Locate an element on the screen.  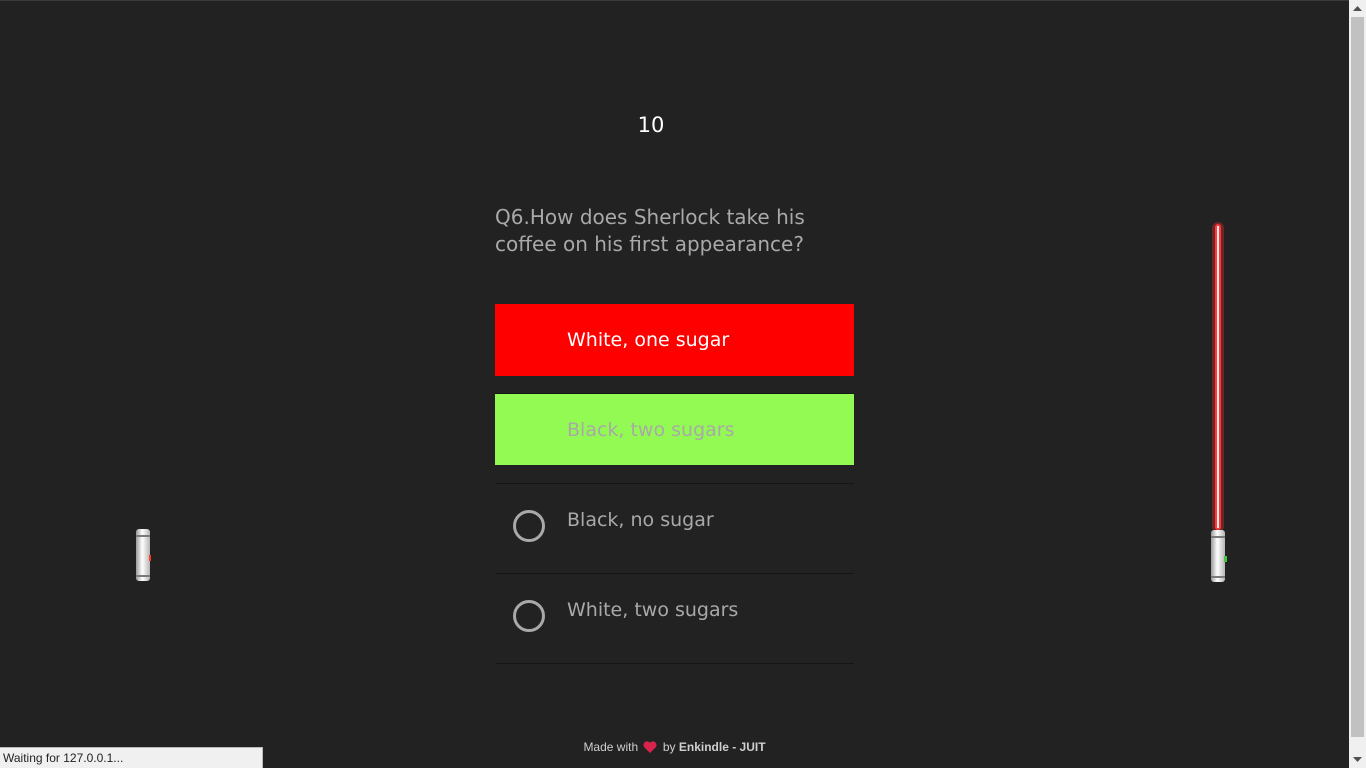
option-label: White, two sugars is located at coordinates (653, 610).